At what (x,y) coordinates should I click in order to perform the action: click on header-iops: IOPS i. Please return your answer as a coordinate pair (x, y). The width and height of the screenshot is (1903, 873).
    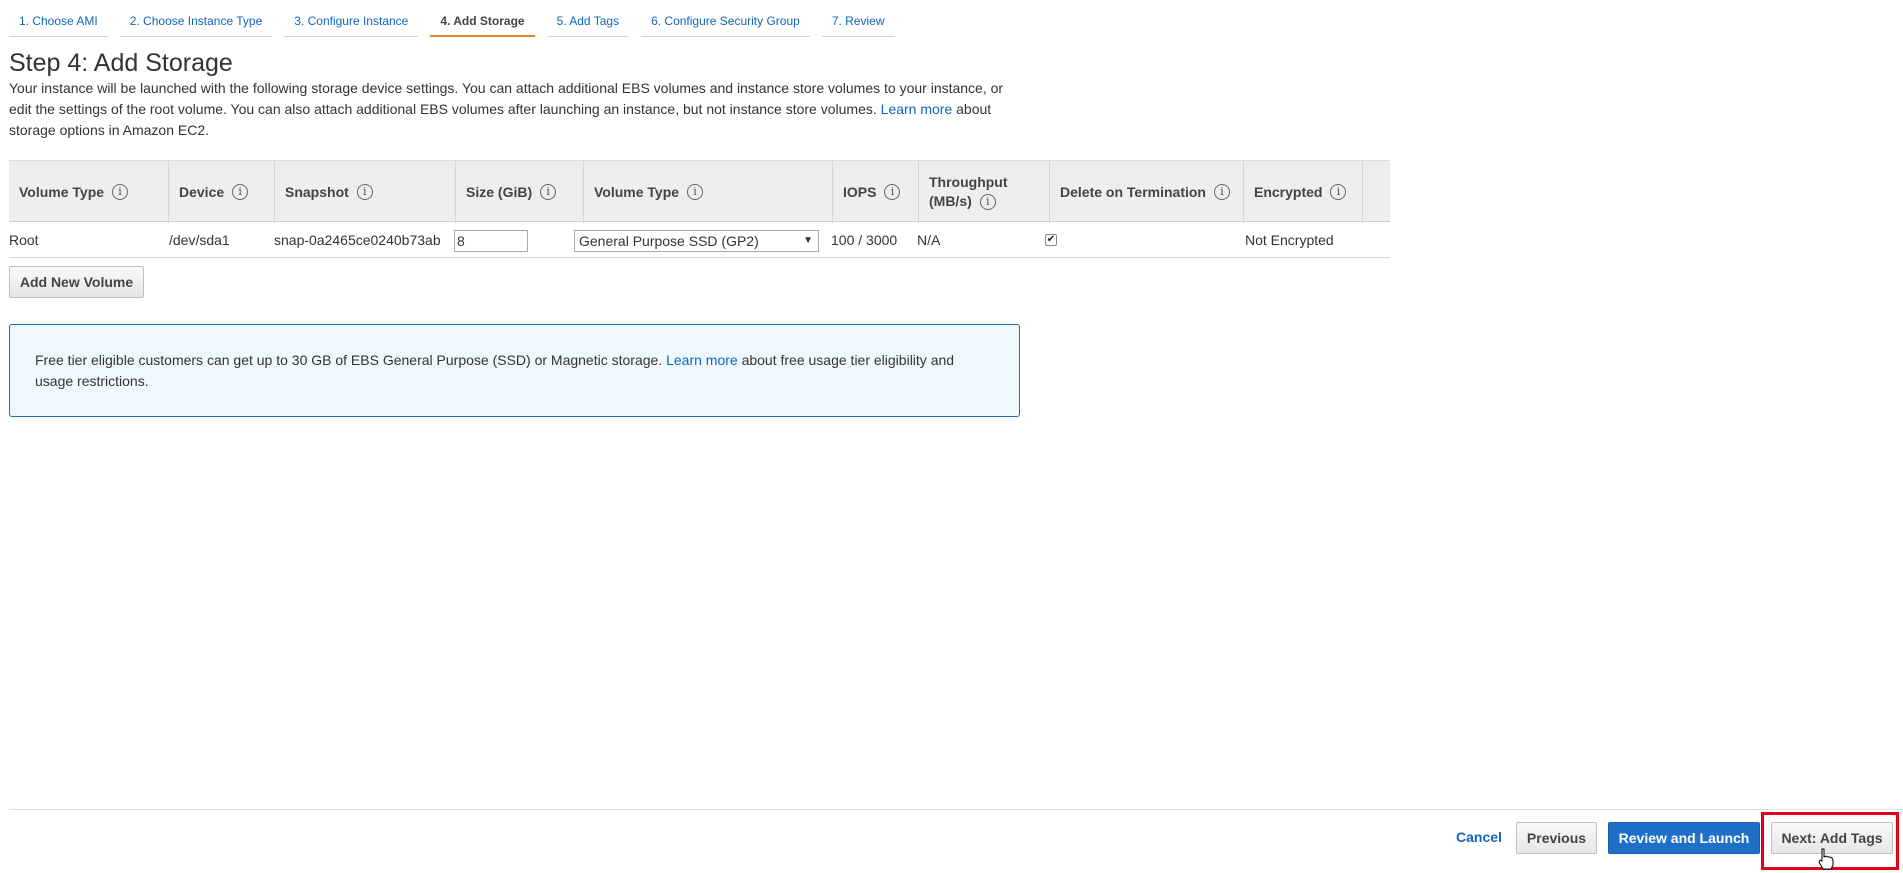
    Looking at the image, I should click on (876, 192).